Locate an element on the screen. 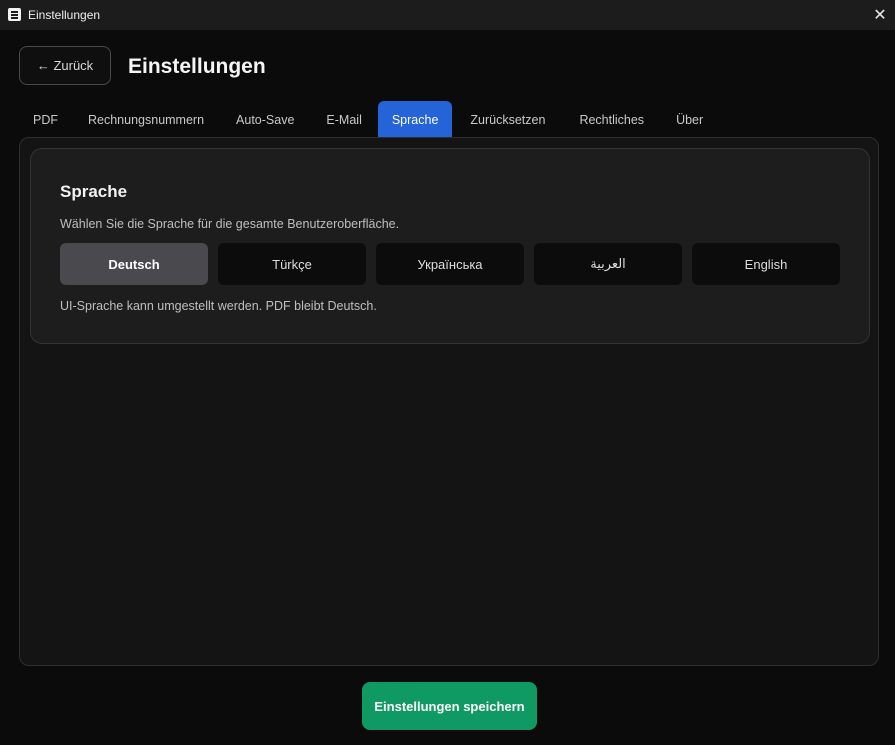 The image size is (895, 745). language-option-arabic: العربية is located at coordinates (608, 264).